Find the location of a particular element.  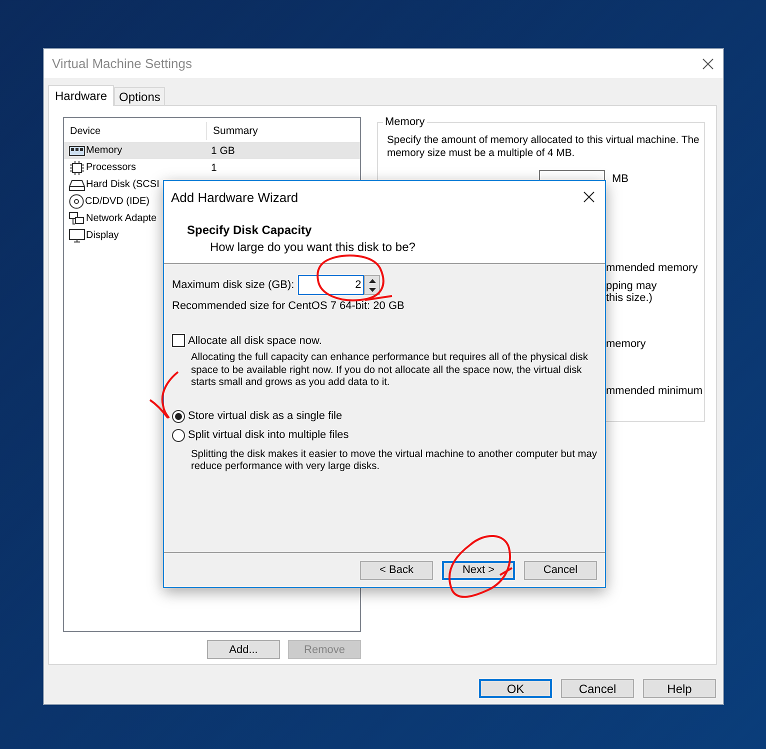

memory-text: this size.) is located at coordinates (629, 298).